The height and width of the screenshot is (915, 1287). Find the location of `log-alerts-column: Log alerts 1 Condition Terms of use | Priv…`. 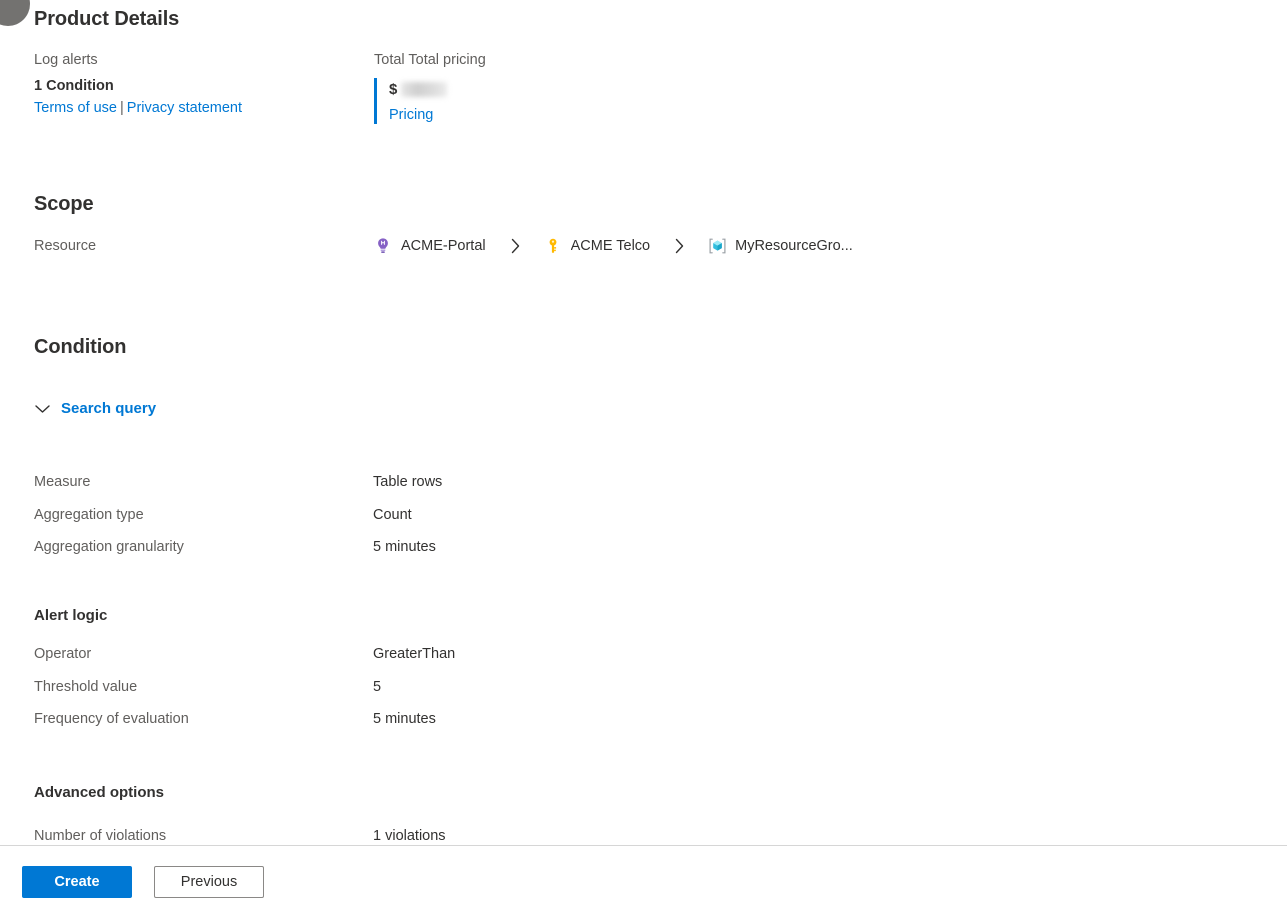

log-alerts-column: Log alerts 1 Condition Terms of use | Priv… is located at coordinates (204, 88).